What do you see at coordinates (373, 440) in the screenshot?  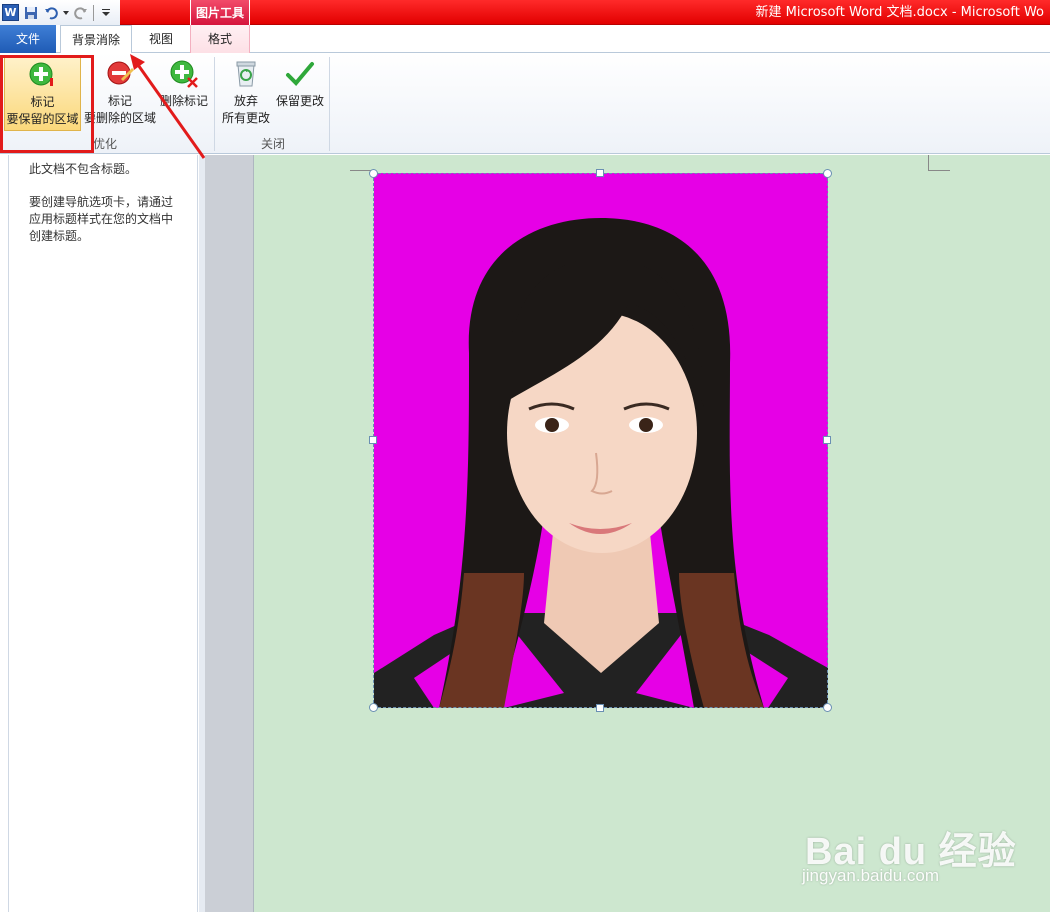 I see `resize-handle-left` at bounding box center [373, 440].